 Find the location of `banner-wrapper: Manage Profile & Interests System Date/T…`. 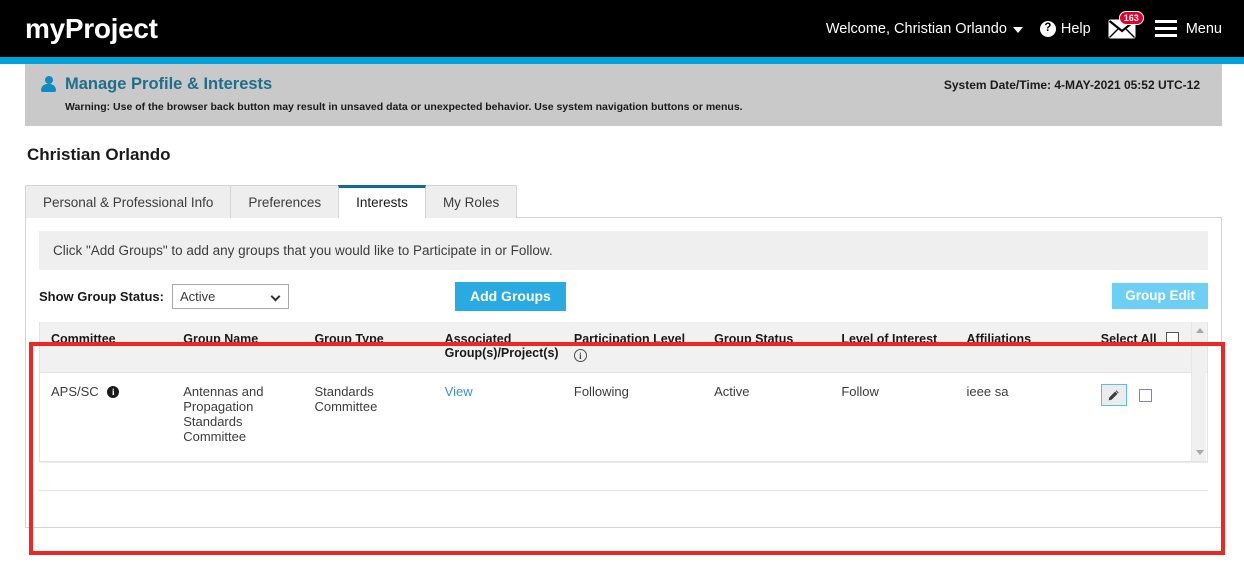

banner-wrapper: Manage Profile & Interests System Date/T… is located at coordinates (622, 95).